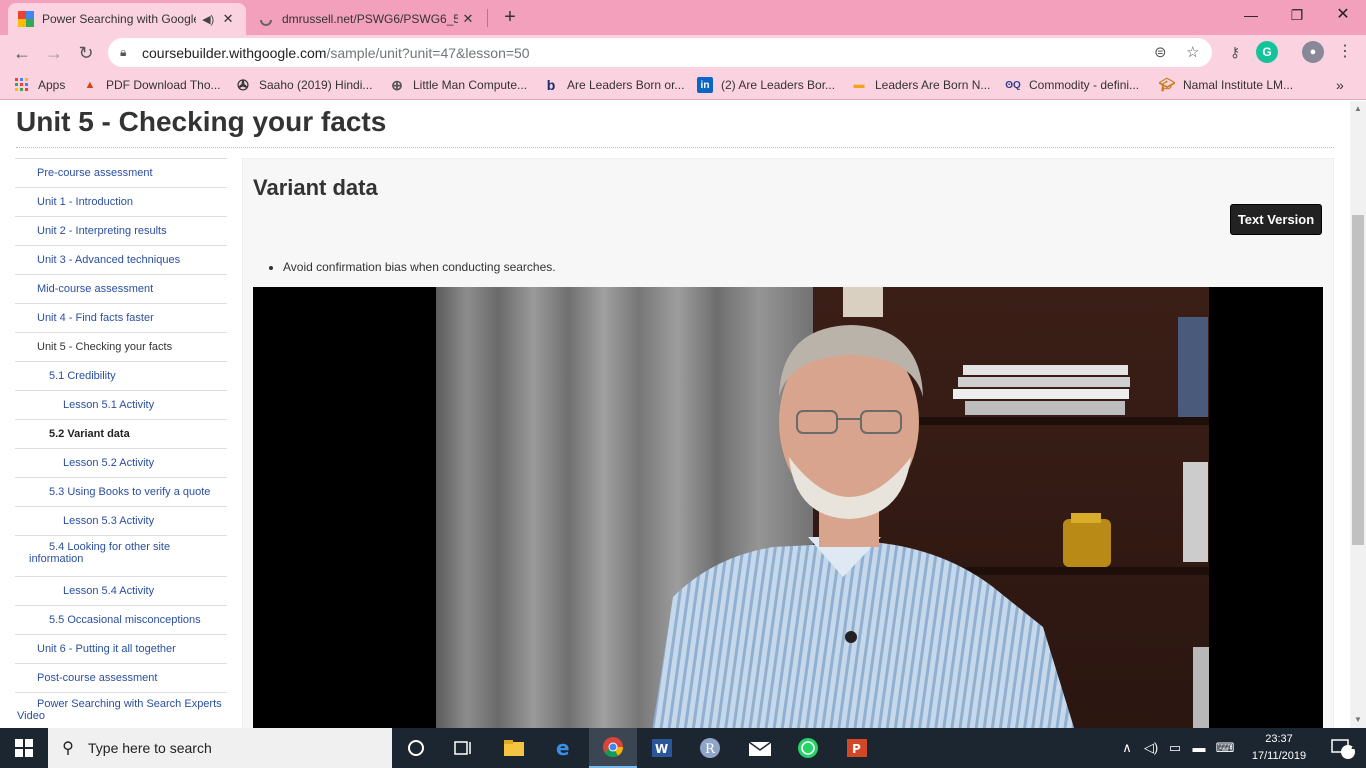 The width and height of the screenshot is (1366, 768). I want to click on svg-text: e, so click(563, 748).